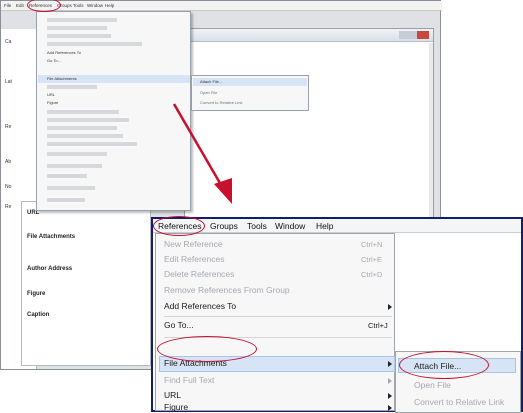 The width and height of the screenshot is (523, 413). Describe the element at coordinates (36, 294) in the screenshot. I see `field-figure: Figure` at that location.